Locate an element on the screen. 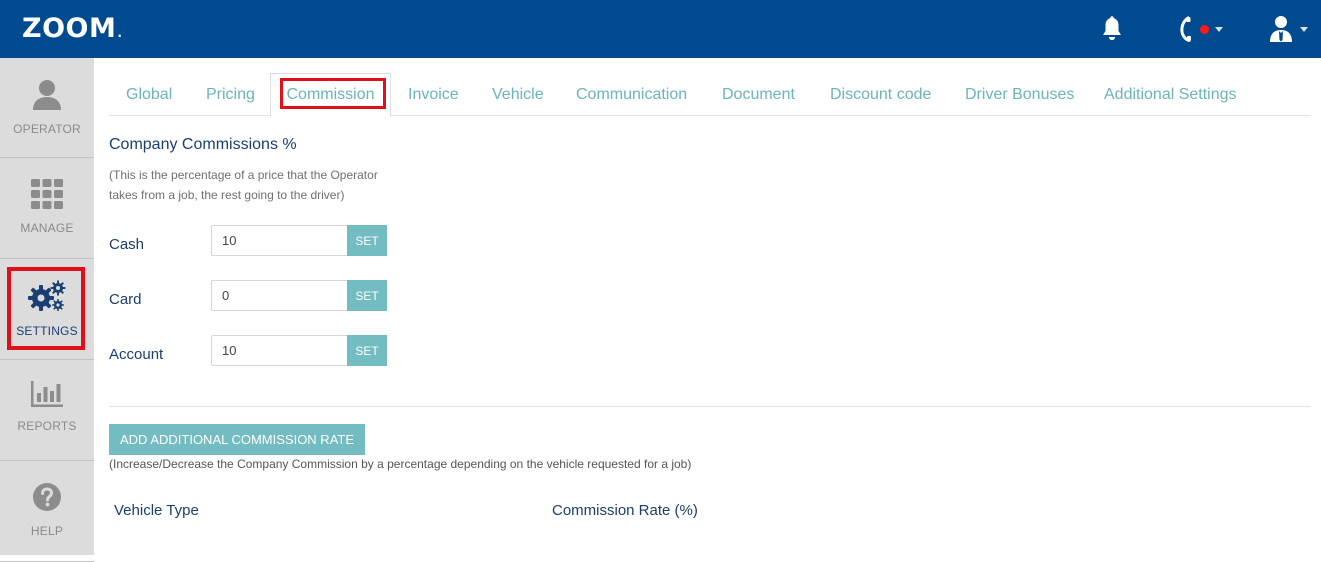  sidebar-item-label: MANAGE is located at coordinates (47, 228).